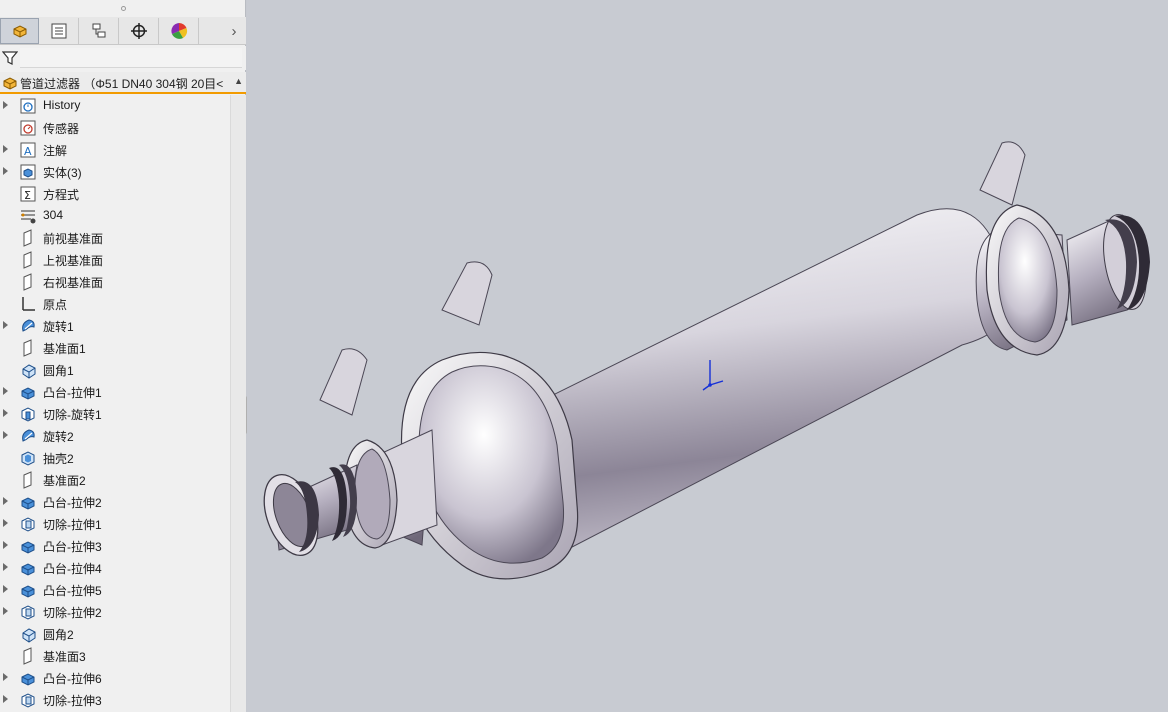 The image size is (1168, 712). What do you see at coordinates (58, 459) in the screenshot?
I see `tree-item-label: 抽壳2` at bounding box center [58, 459].